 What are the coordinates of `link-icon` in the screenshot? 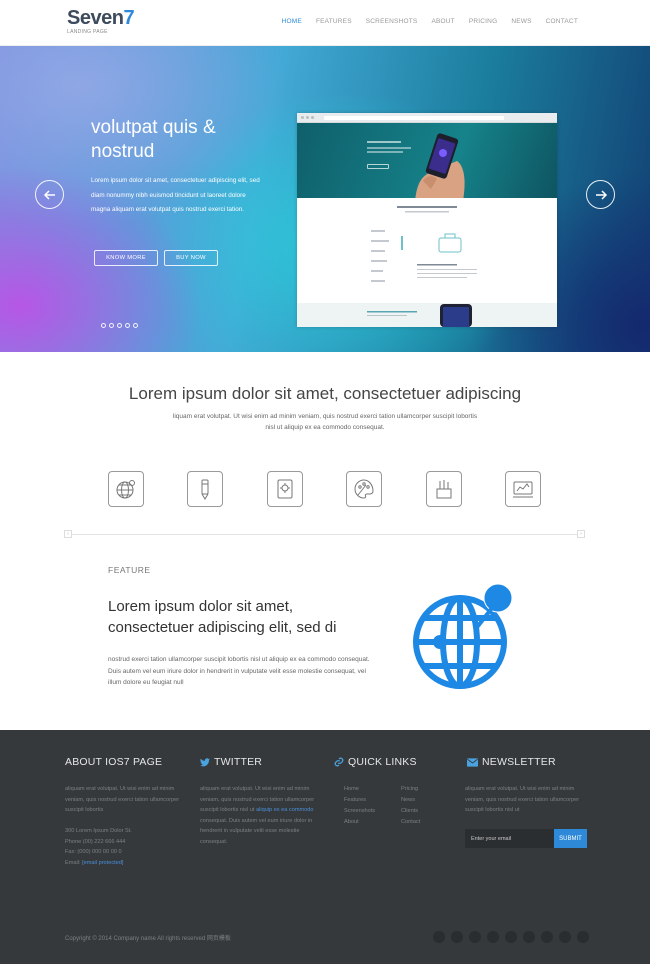 It's located at (339, 762).